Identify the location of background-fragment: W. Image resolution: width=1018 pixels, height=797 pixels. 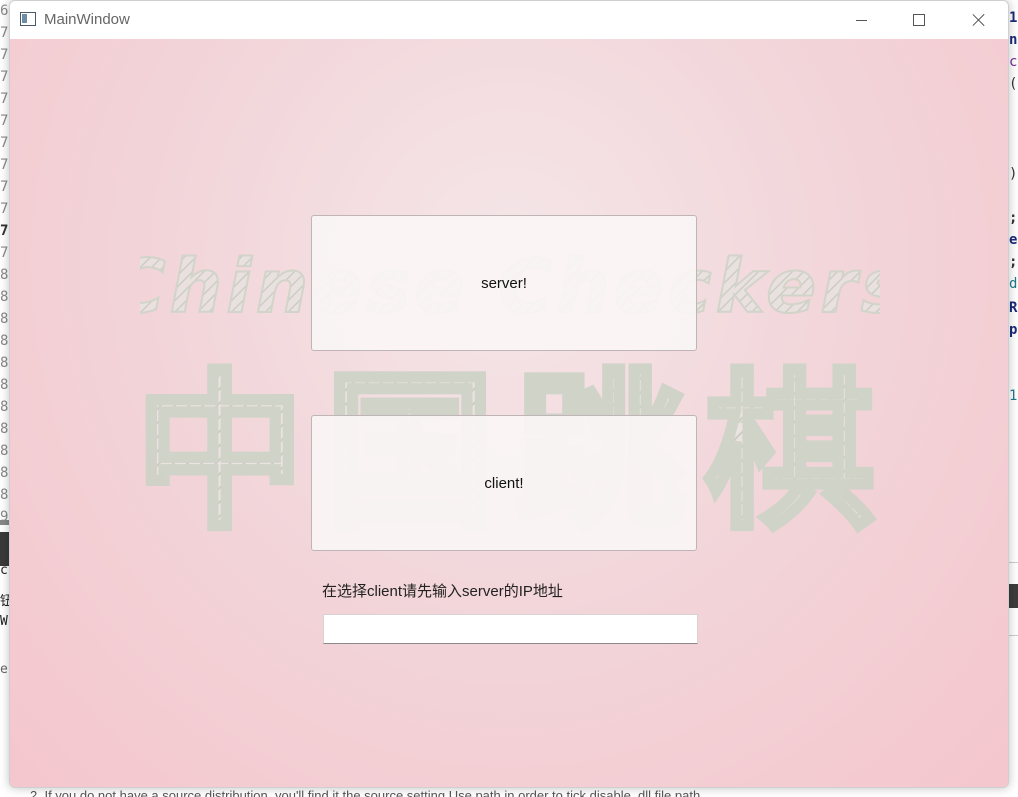
(4, 621).